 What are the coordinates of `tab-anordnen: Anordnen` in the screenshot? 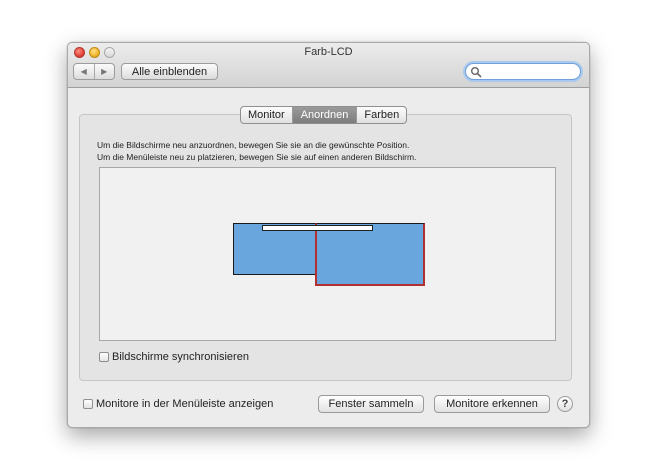 It's located at (324, 115).